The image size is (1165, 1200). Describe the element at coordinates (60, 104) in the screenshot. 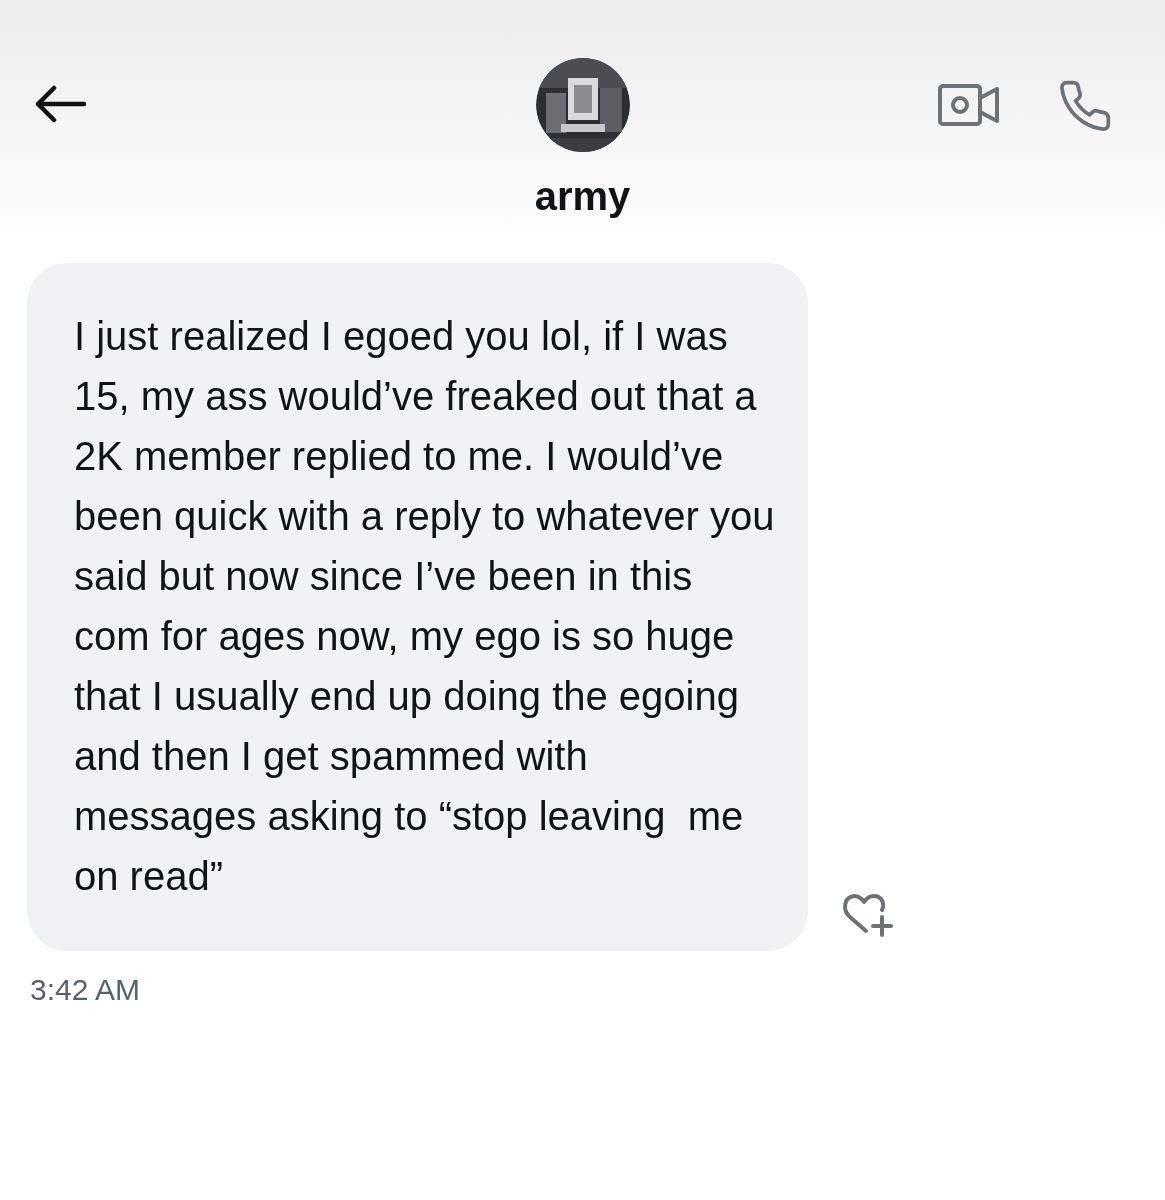

I see `back-arrow-icon` at that location.